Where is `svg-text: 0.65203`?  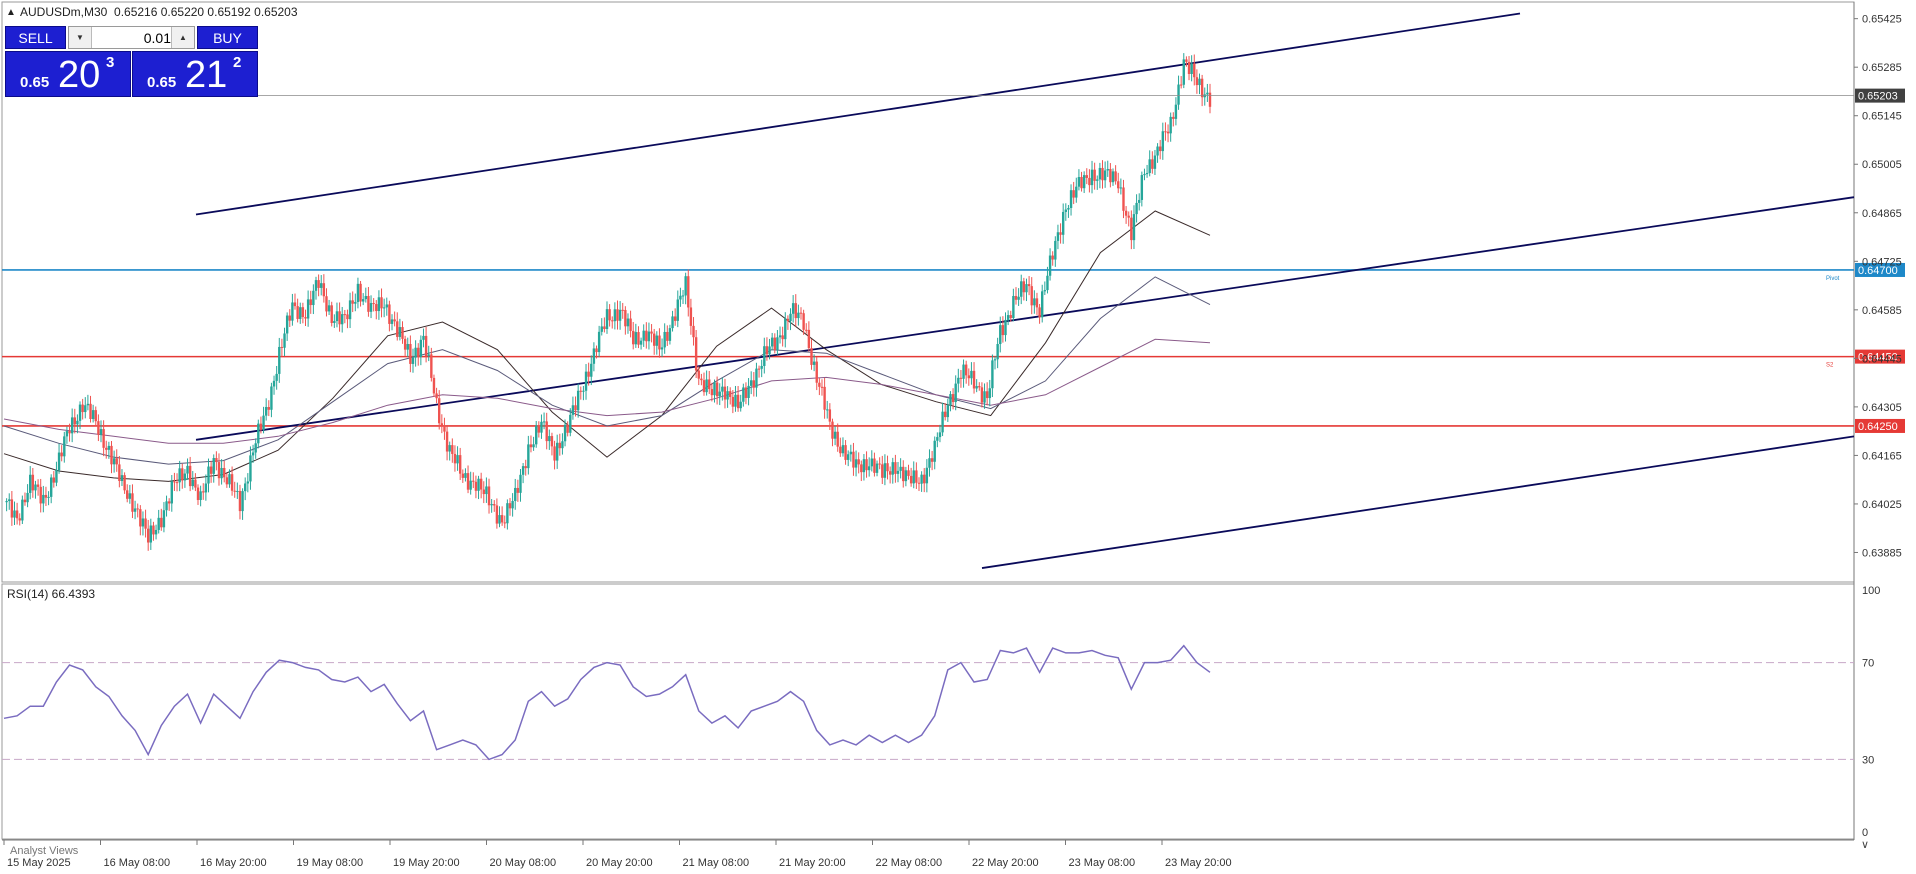 svg-text: 0.65203 is located at coordinates (1878, 97).